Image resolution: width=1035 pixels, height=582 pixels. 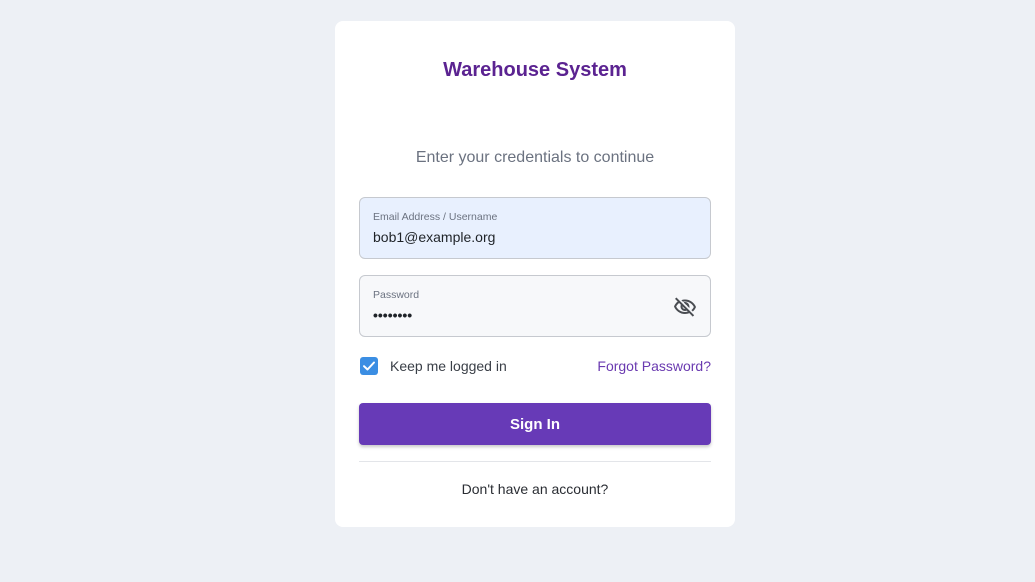 What do you see at coordinates (535, 228) in the screenshot?
I see `email-field: Email Address / Username` at bounding box center [535, 228].